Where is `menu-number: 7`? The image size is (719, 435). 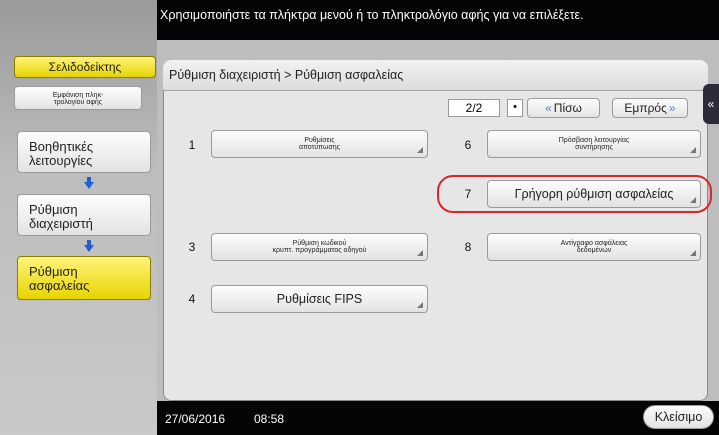 menu-number: 7 is located at coordinates (468, 194).